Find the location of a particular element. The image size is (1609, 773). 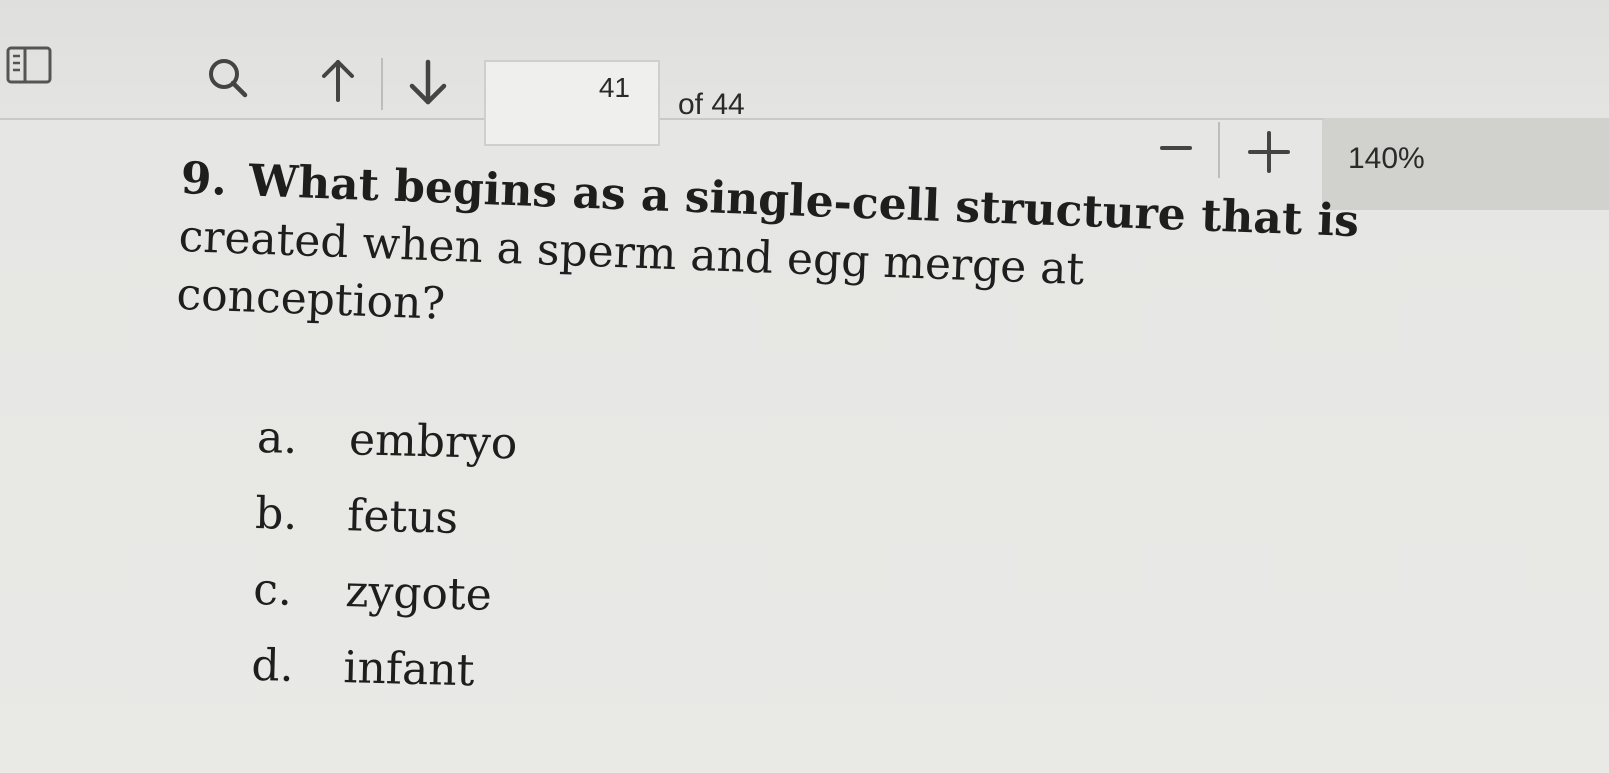

option-letter: c. is located at coordinates (272, 589).